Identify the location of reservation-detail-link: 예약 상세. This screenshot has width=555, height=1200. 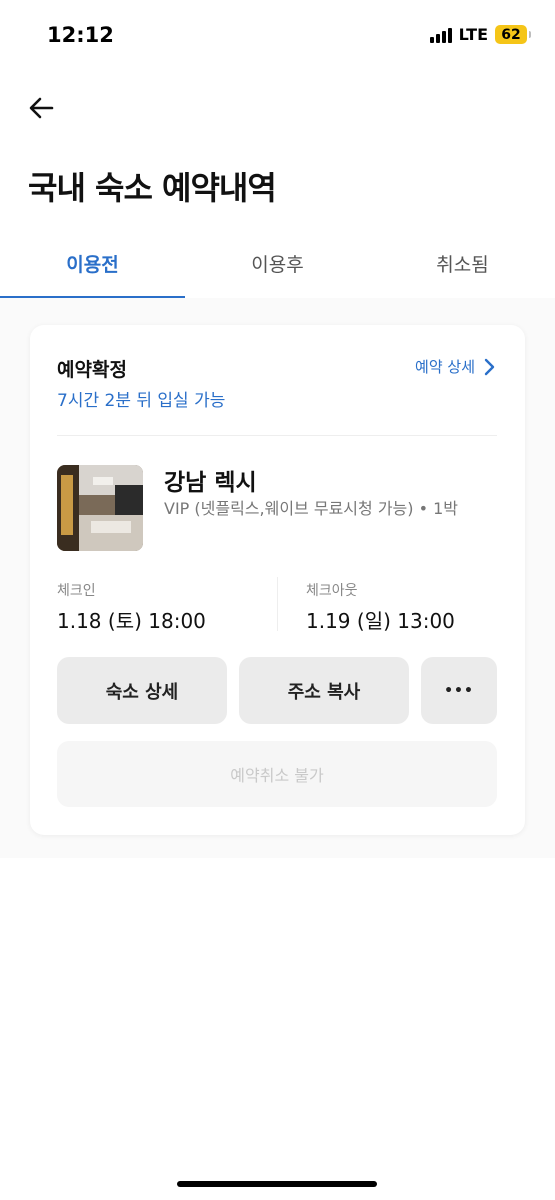
(455, 366).